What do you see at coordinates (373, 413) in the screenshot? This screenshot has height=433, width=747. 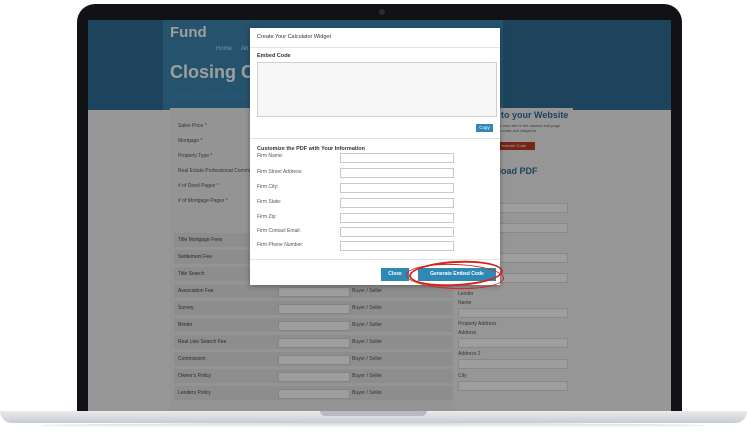 I see `laptop-notch` at bounding box center [373, 413].